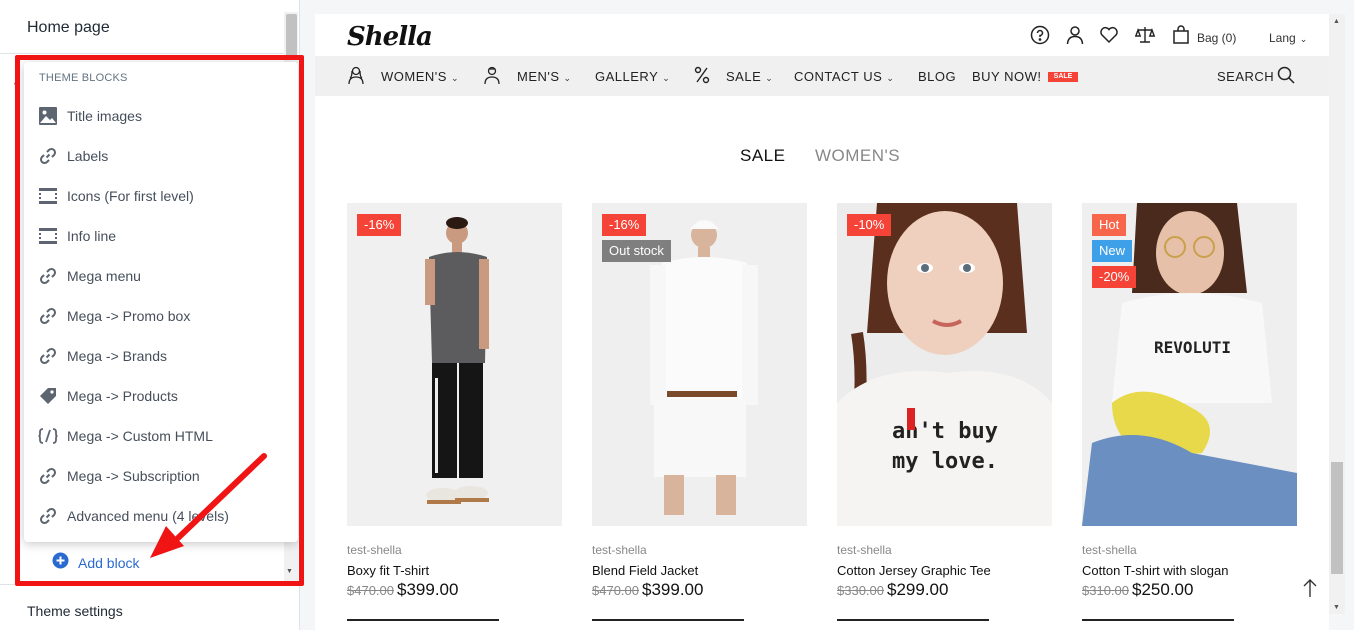 The image size is (1354, 630). I want to click on code-icon, so click(48, 436).